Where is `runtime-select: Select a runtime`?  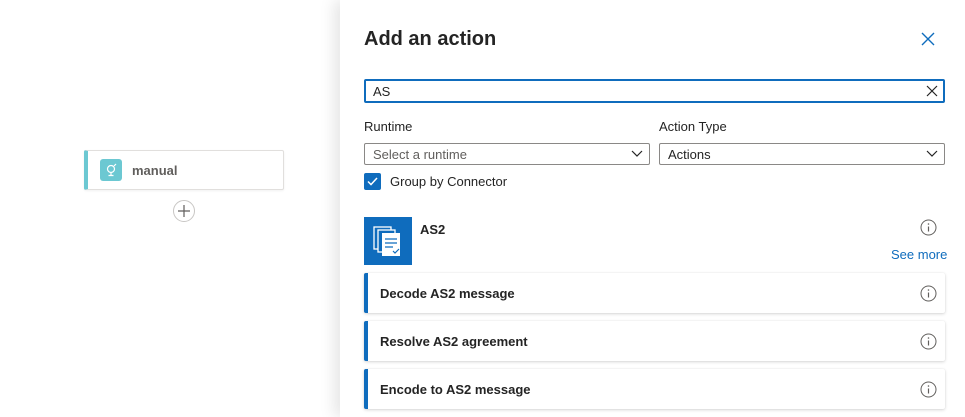 runtime-select: Select a runtime is located at coordinates (507, 154).